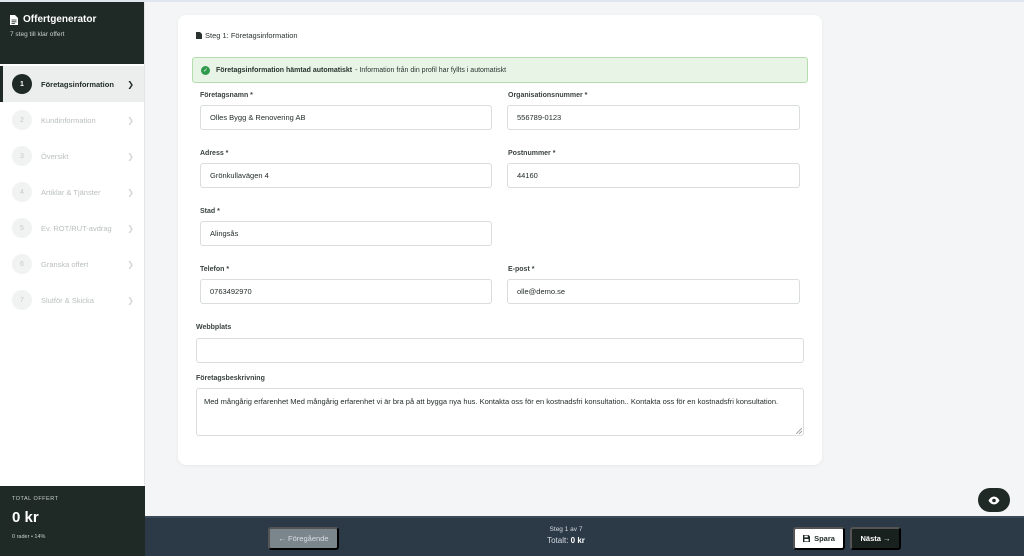 The height and width of the screenshot is (556, 1024). What do you see at coordinates (577, 540) in the screenshot?
I see `footer-total-value: 0 kr` at bounding box center [577, 540].